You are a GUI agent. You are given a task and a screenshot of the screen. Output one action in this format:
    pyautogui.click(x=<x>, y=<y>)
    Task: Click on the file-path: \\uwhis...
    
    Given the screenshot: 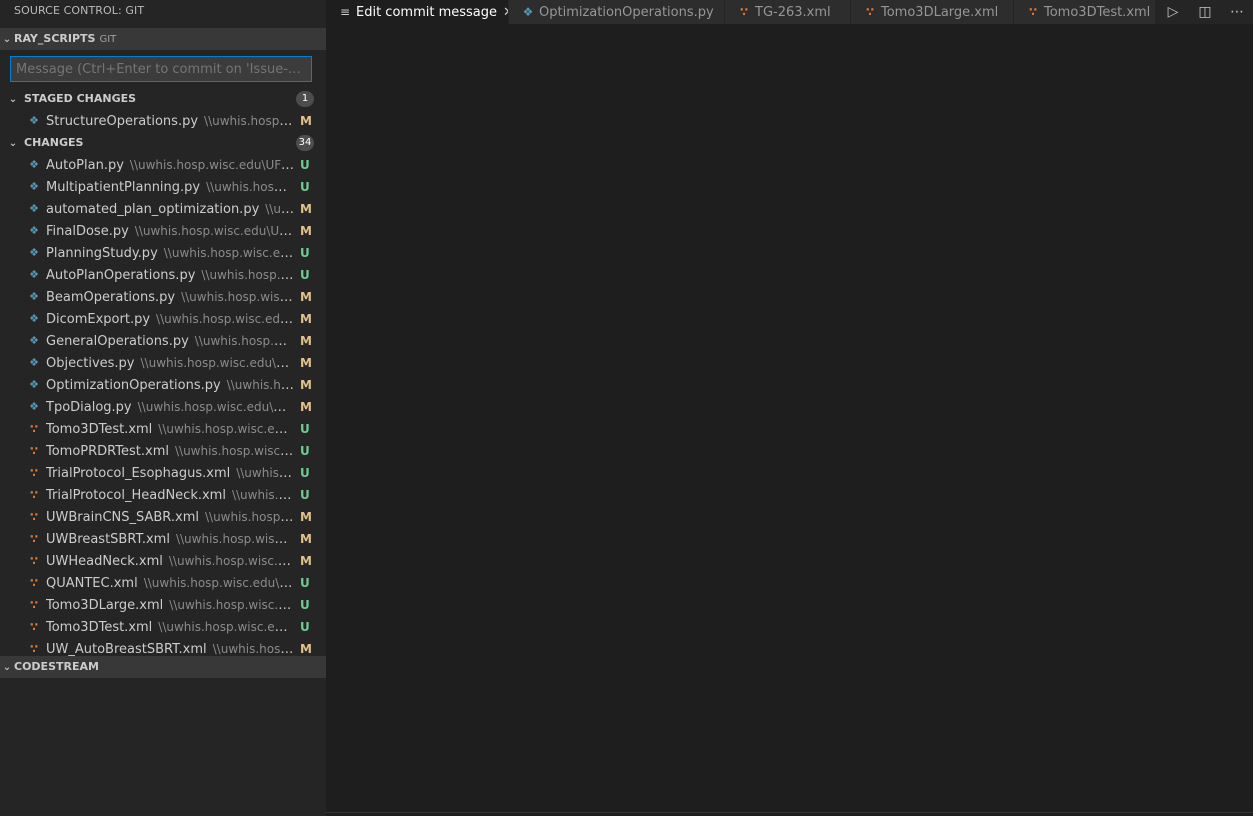 What is the action you would take?
    pyautogui.click(x=279, y=209)
    